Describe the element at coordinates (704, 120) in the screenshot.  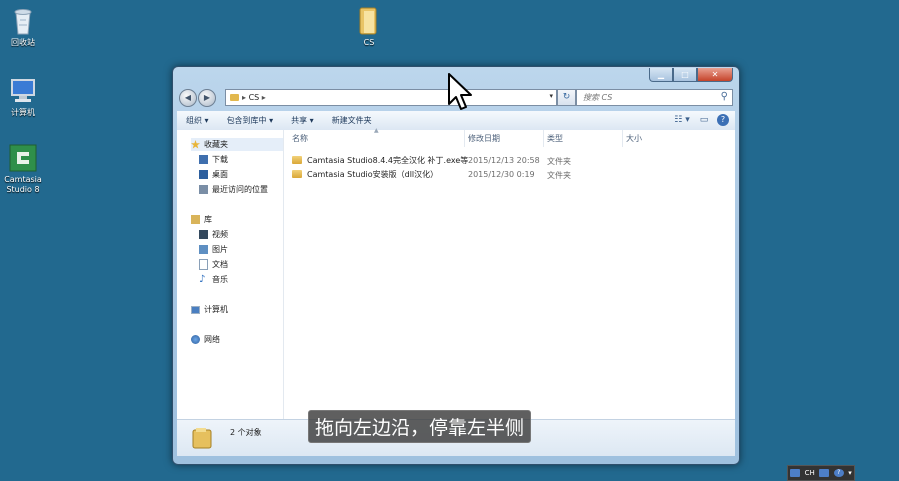
I see `preview-pane-icon: ▭` at that location.